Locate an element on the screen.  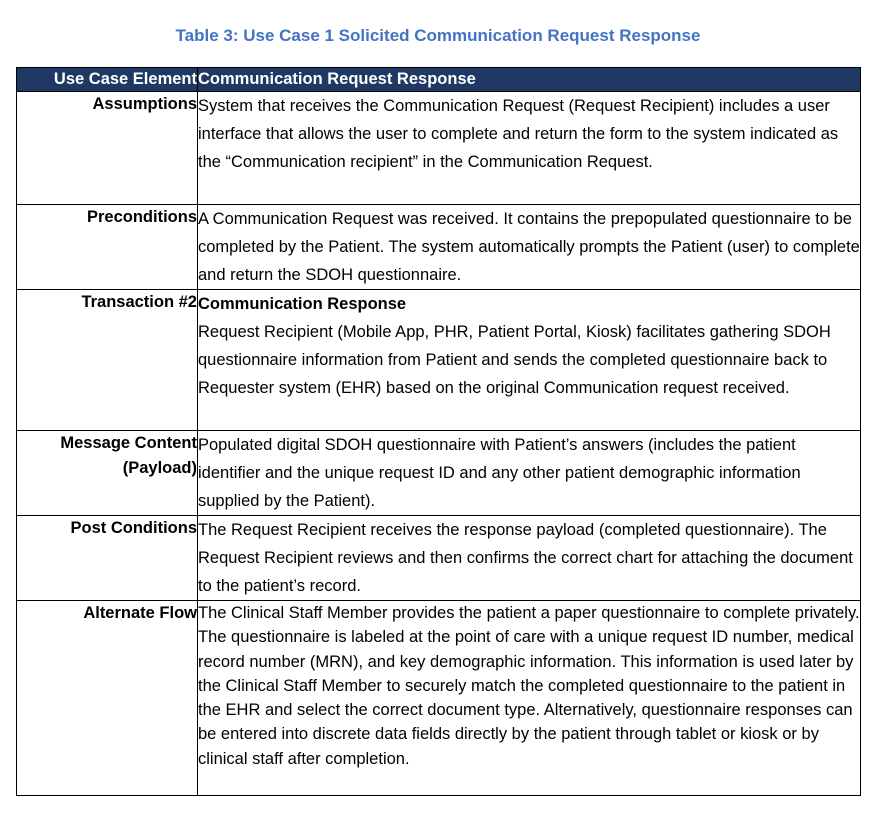
row-element-label: Preconditions is located at coordinates (107, 247).